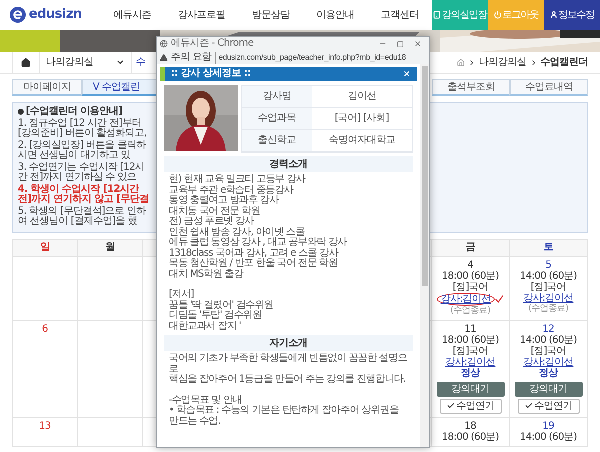 The height and width of the screenshot is (452, 600). I want to click on notice-line: 1. 정규수업 [12 시간 전]부터 [강의준비] 버튼이 활성화되고,, so click(83, 129).